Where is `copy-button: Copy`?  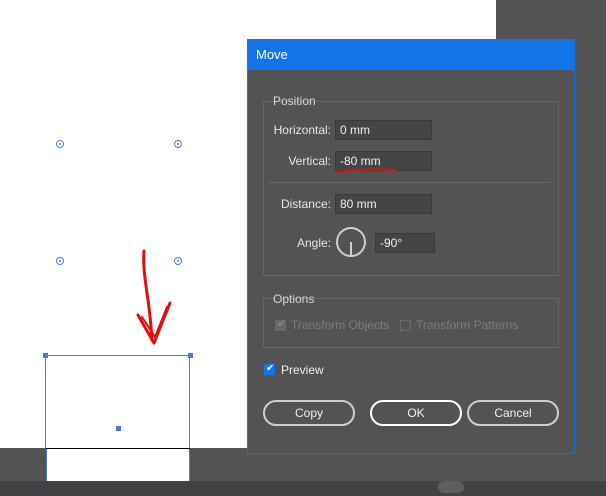 copy-button: Copy is located at coordinates (309, 413).